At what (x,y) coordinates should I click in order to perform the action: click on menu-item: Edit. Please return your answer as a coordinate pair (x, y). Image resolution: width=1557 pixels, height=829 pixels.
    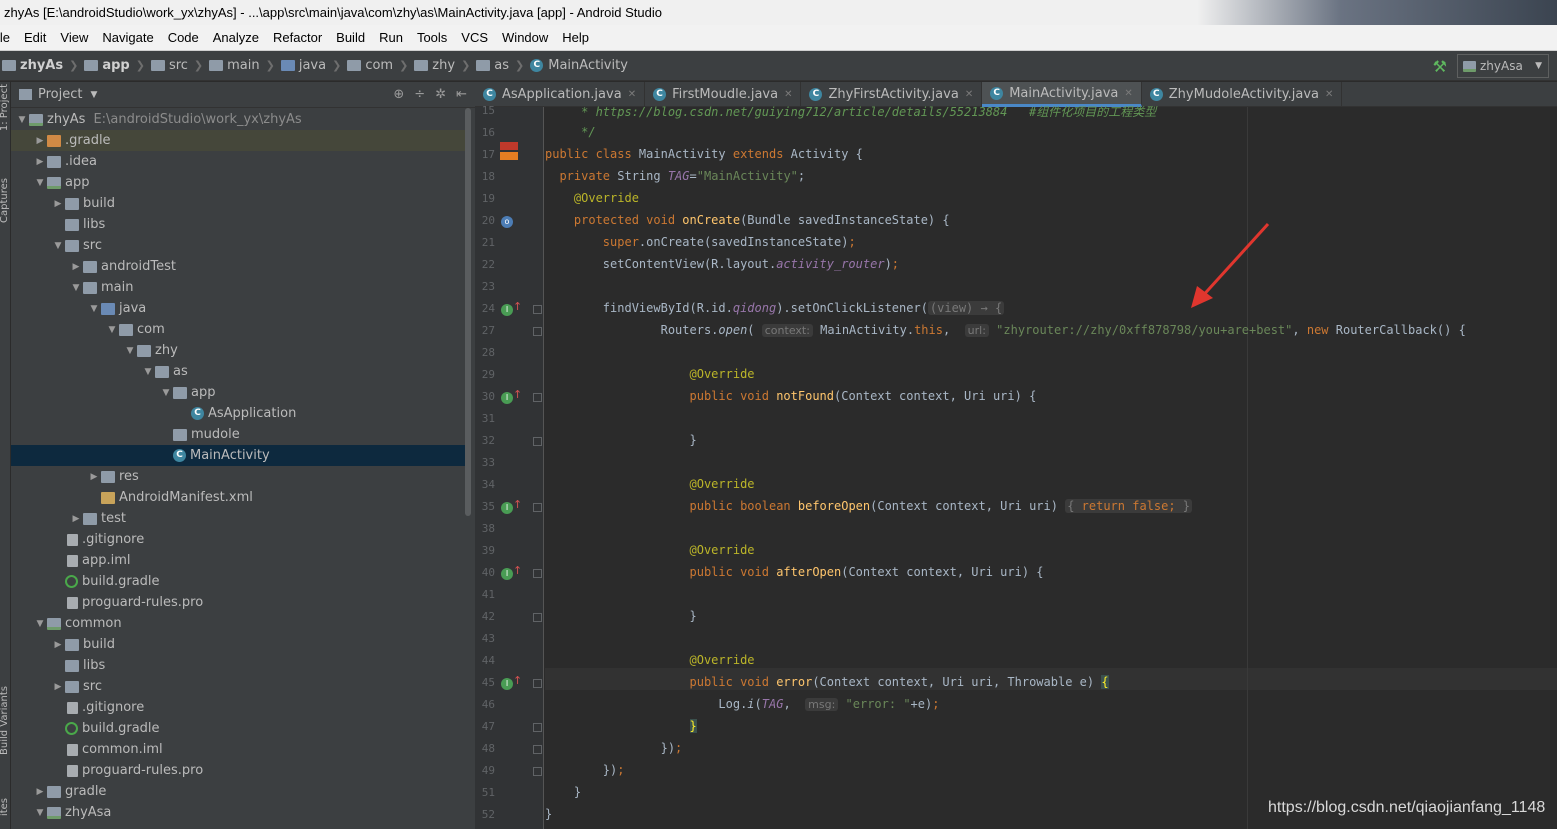
    Looking at the image, I should click on (35, 38).